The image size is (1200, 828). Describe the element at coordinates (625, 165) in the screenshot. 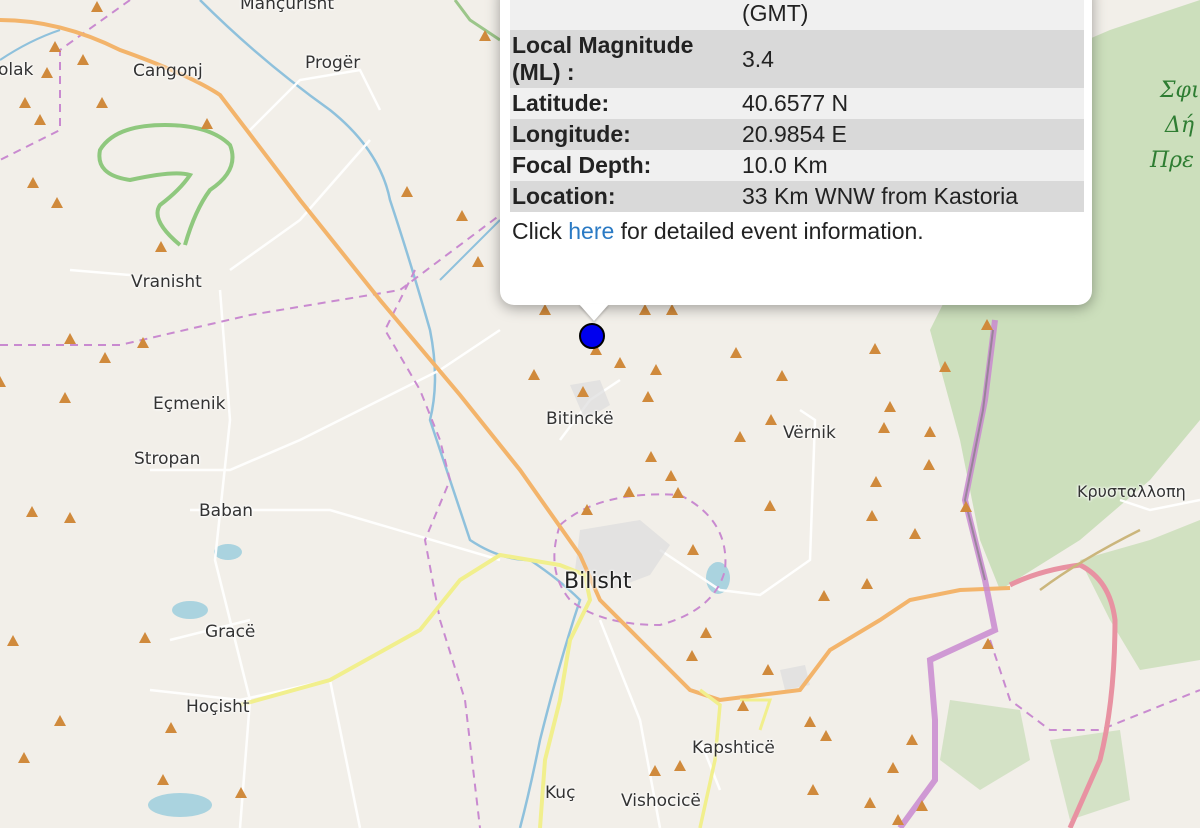

I see `focal-depth-label: Focal Depth:` at that location.